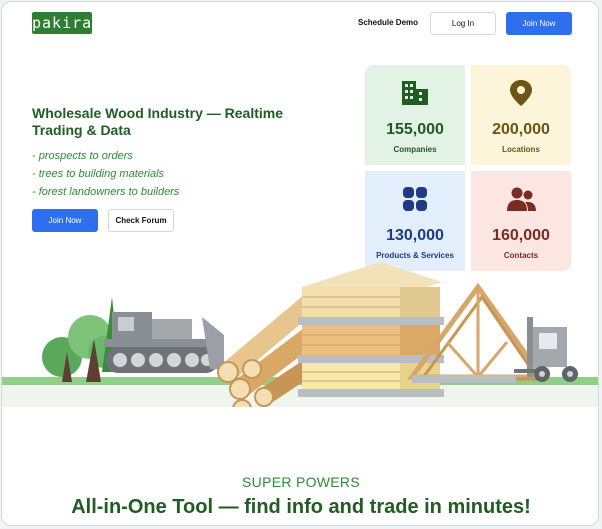  What do you see at coordinates (301, 482) in the screenshot?
I see `super-powers-label: SUPER POWERS` at bounding box center [301, 482].